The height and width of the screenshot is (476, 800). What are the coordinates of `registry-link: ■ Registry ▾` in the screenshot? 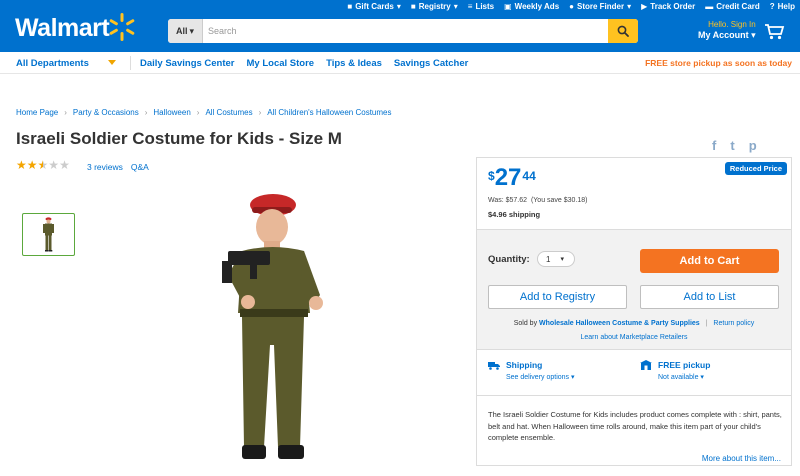 It's located at (434, 6).